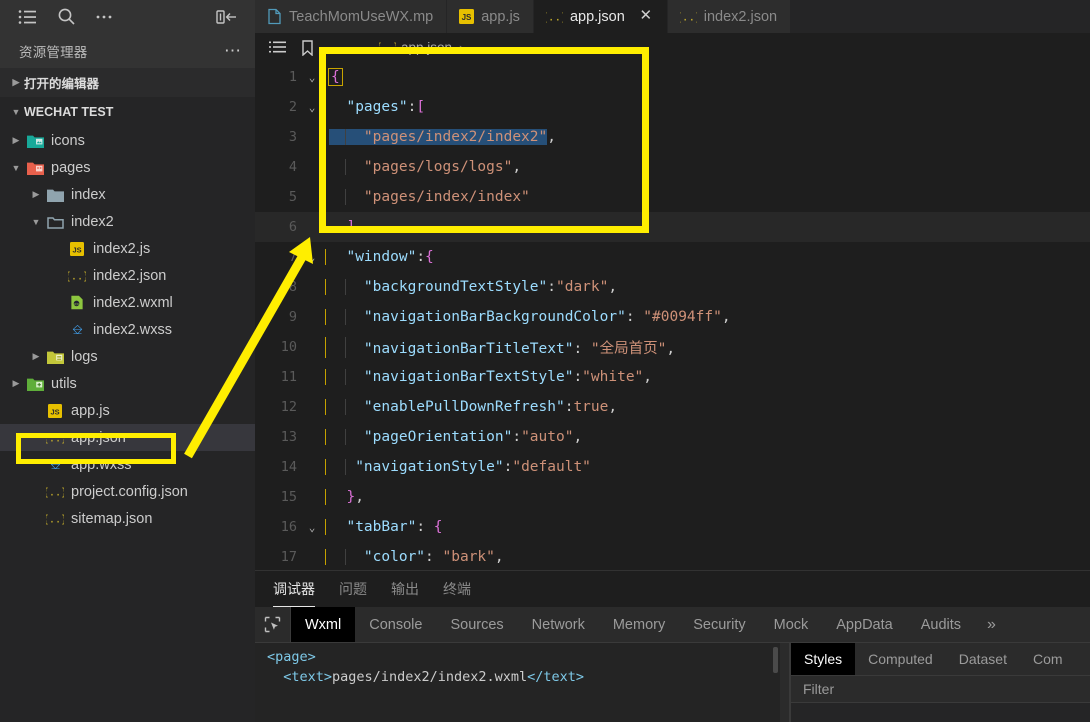  Describe the element at coordinates (395, 624) in the screenshot. I see `devtools-tab-console: Console` at that location.